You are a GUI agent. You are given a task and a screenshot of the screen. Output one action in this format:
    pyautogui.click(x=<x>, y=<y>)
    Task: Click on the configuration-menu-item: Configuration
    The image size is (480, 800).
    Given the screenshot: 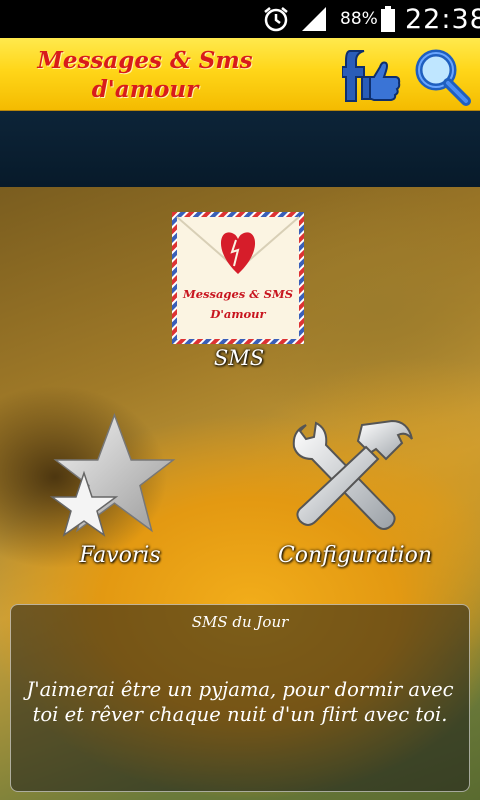 What is the action you would take?
    pyautogui.click(x=355, y=494)
    